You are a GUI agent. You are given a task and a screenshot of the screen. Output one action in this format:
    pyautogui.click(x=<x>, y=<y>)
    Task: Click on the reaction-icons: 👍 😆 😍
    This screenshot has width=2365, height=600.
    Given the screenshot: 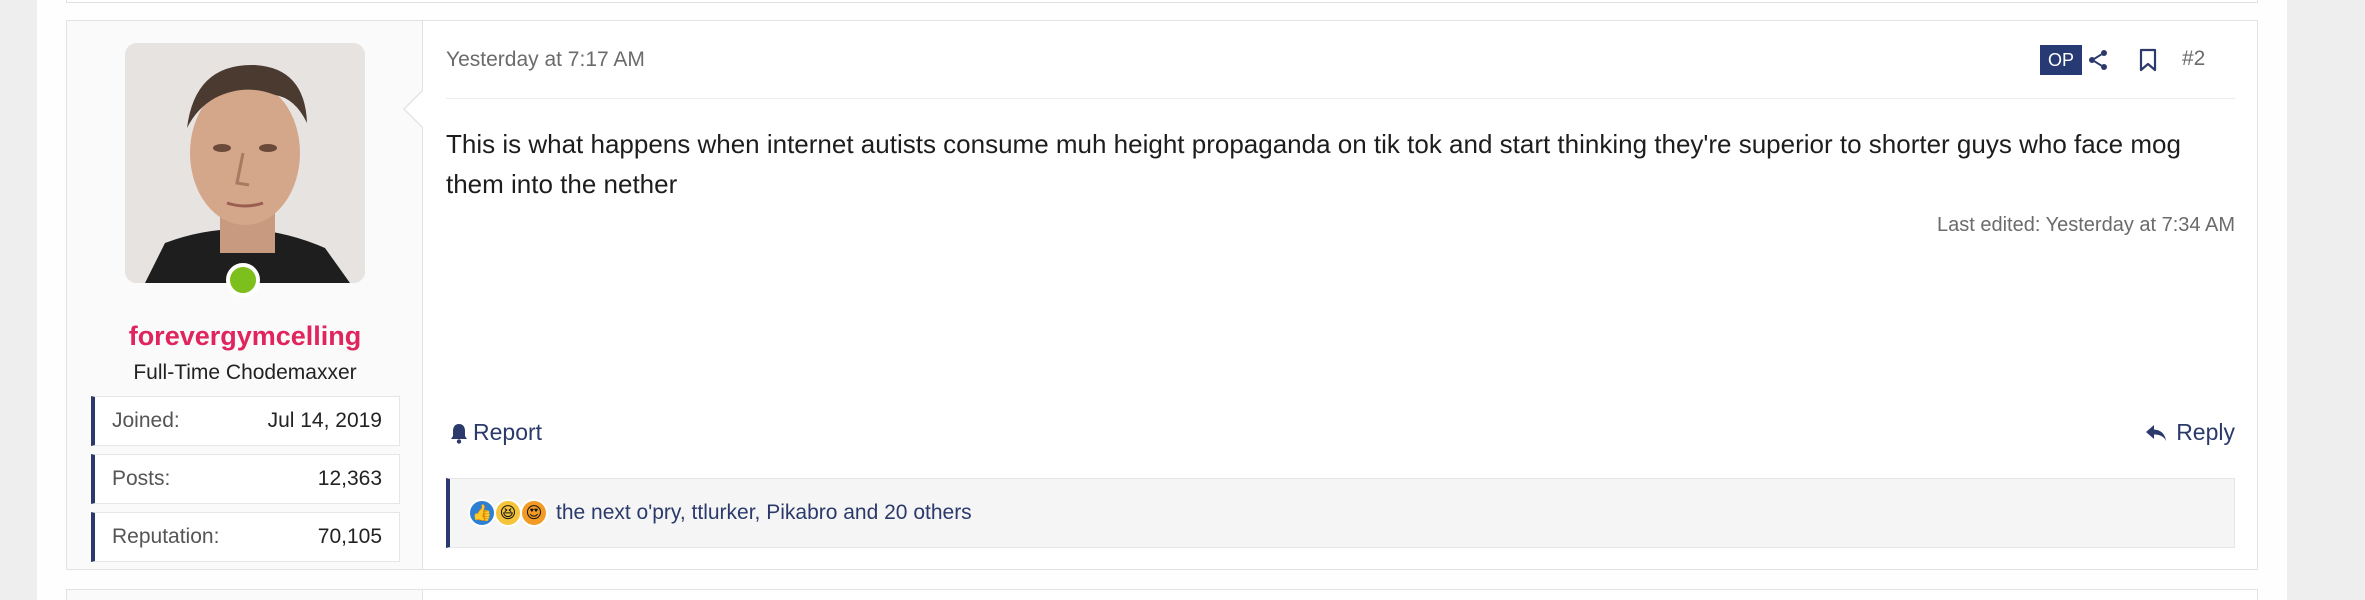 What is the action you would take?
    pyautogui.click(x=508, y=513)
    